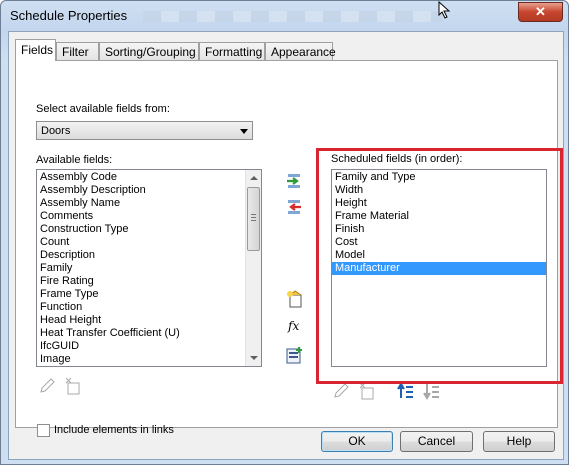 The height and width of the screenshot is (465, 569). What do you see at coordinates (294, 207) in the screenshot?
I see `remove-field-arrow-icon` at bounding box center [294, 207].